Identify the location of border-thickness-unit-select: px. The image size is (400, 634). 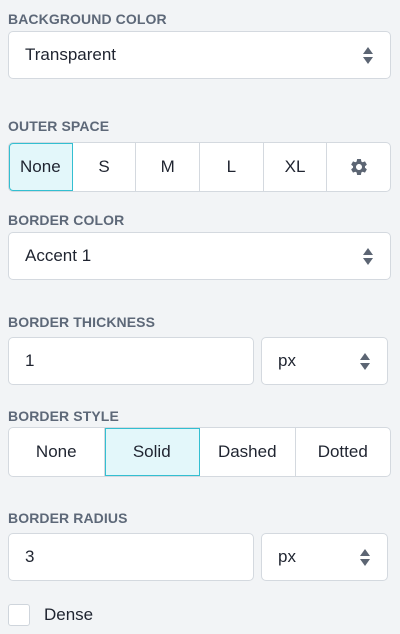
(324, 361).